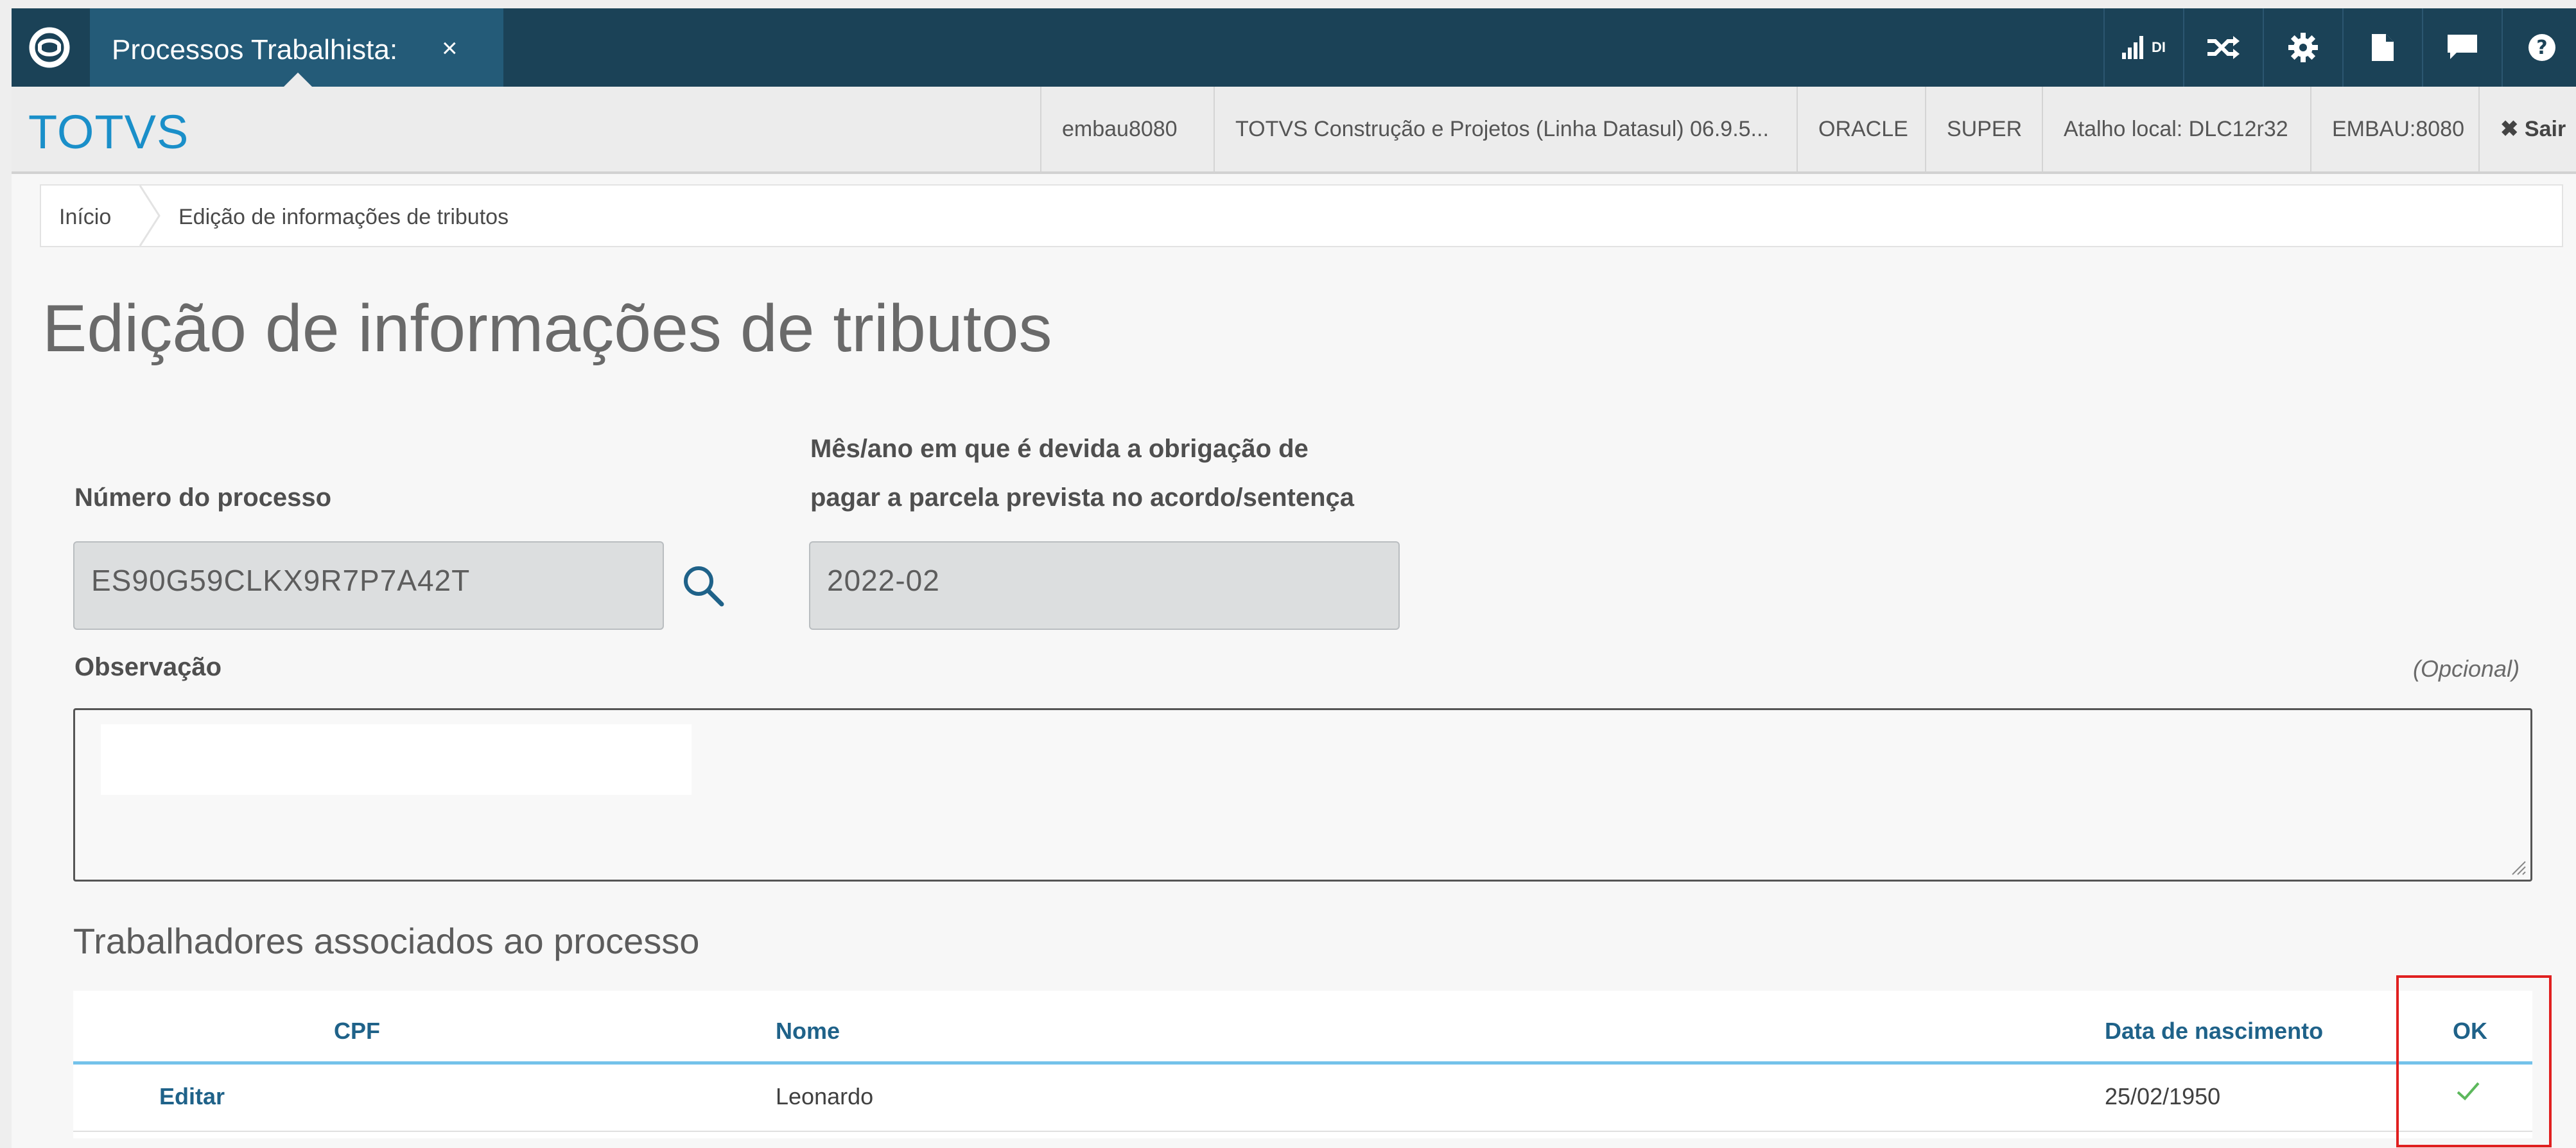  I want to click on gear-icon, so click(2302, 47).